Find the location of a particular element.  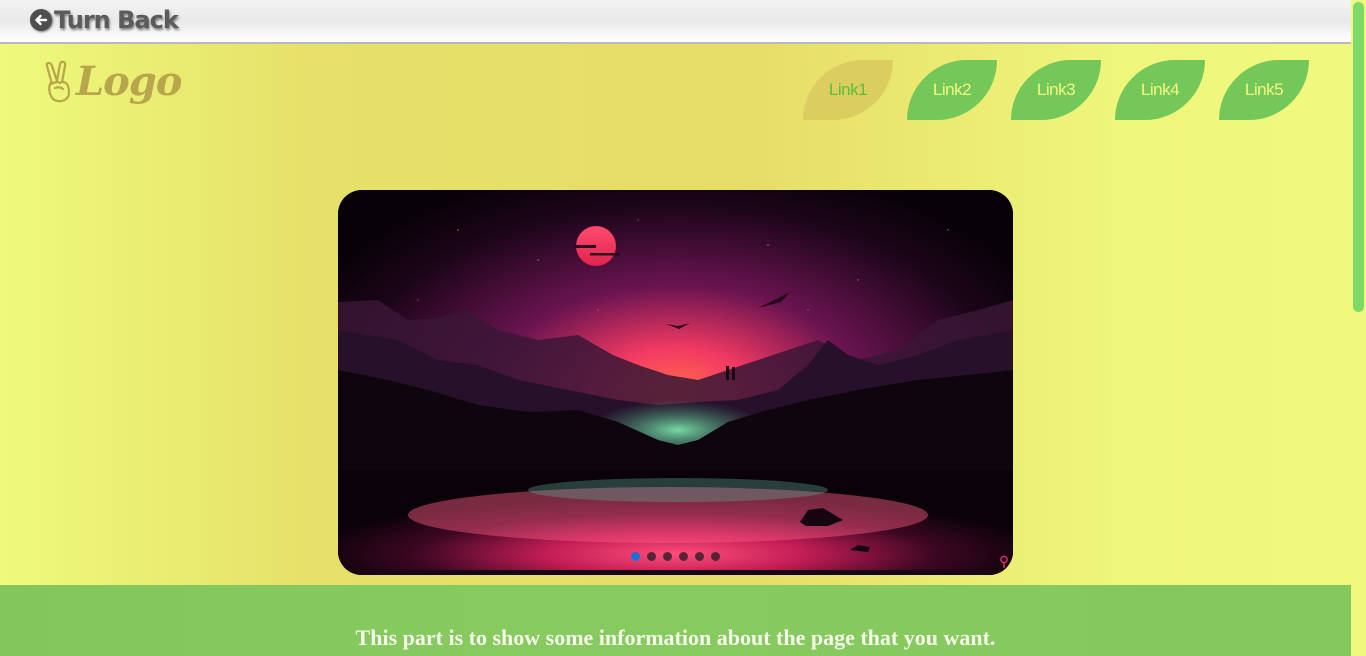

turn-back-label: Turn Back is located at coordinates (116, 20).